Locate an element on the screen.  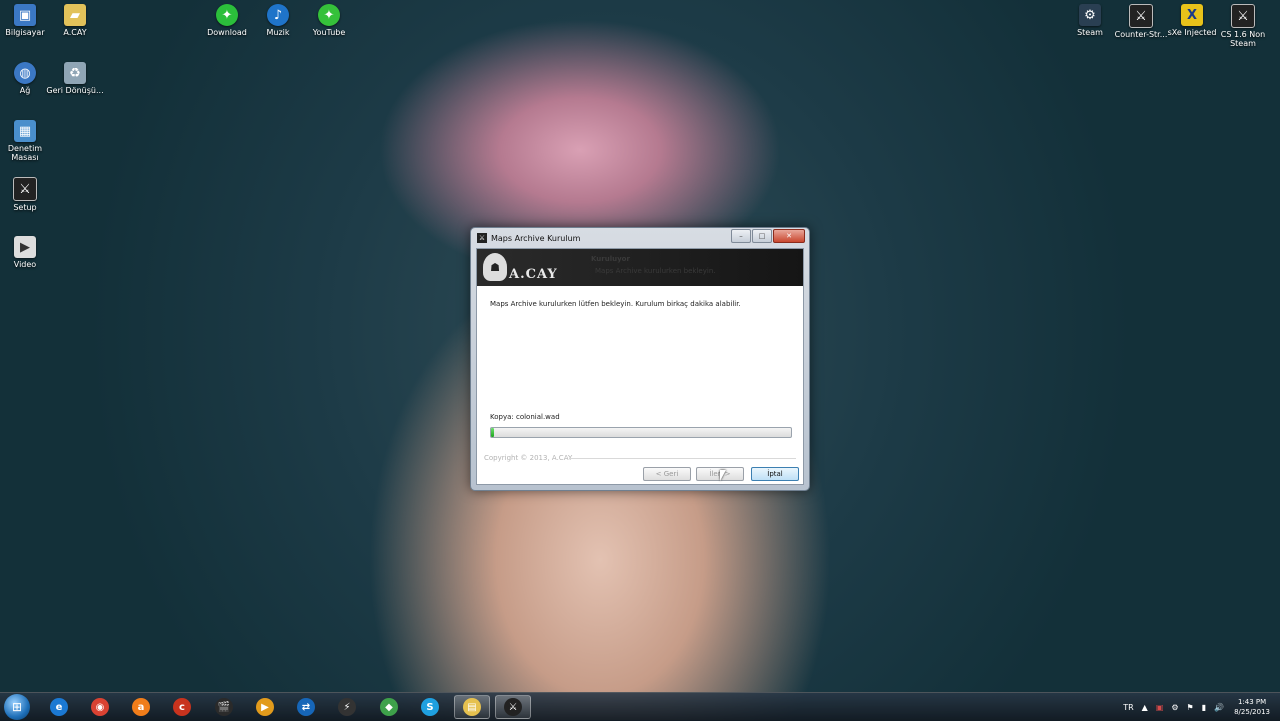
taskbar-item-teamviewer: ⇄ is located at coordinates (306, 707).